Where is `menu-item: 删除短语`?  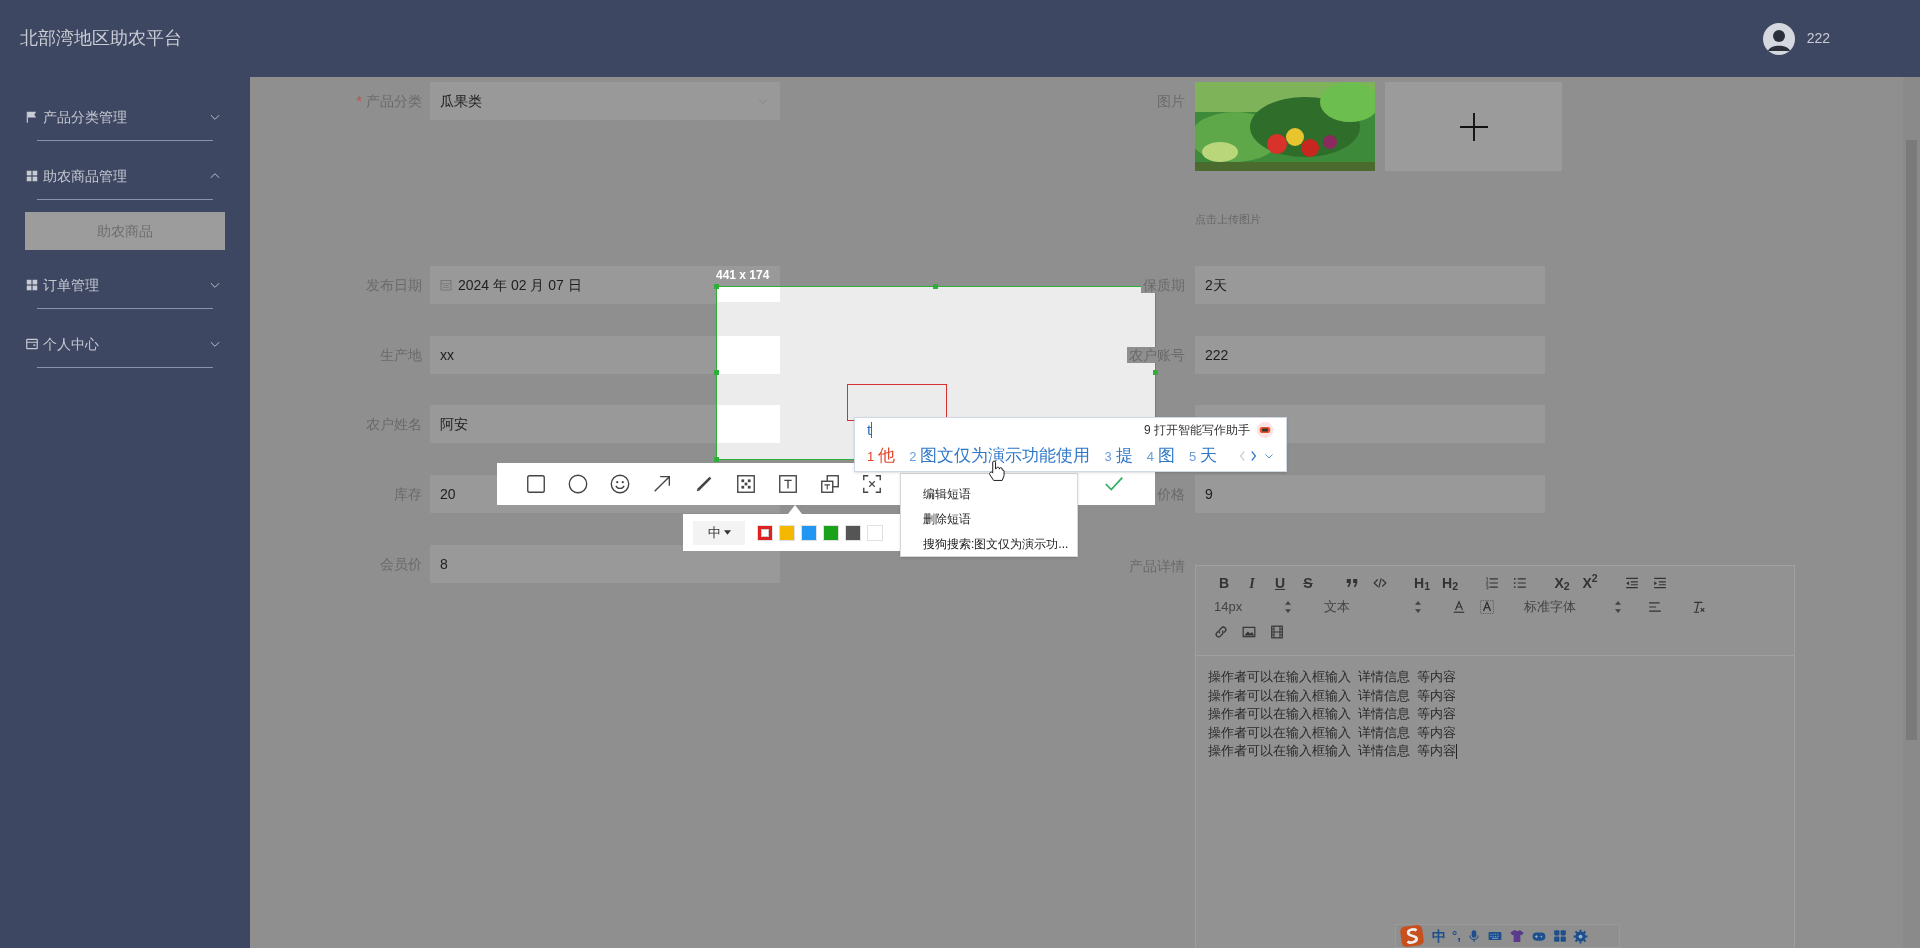
menu-item: 删除短语 is located at coordinates (989, 519).